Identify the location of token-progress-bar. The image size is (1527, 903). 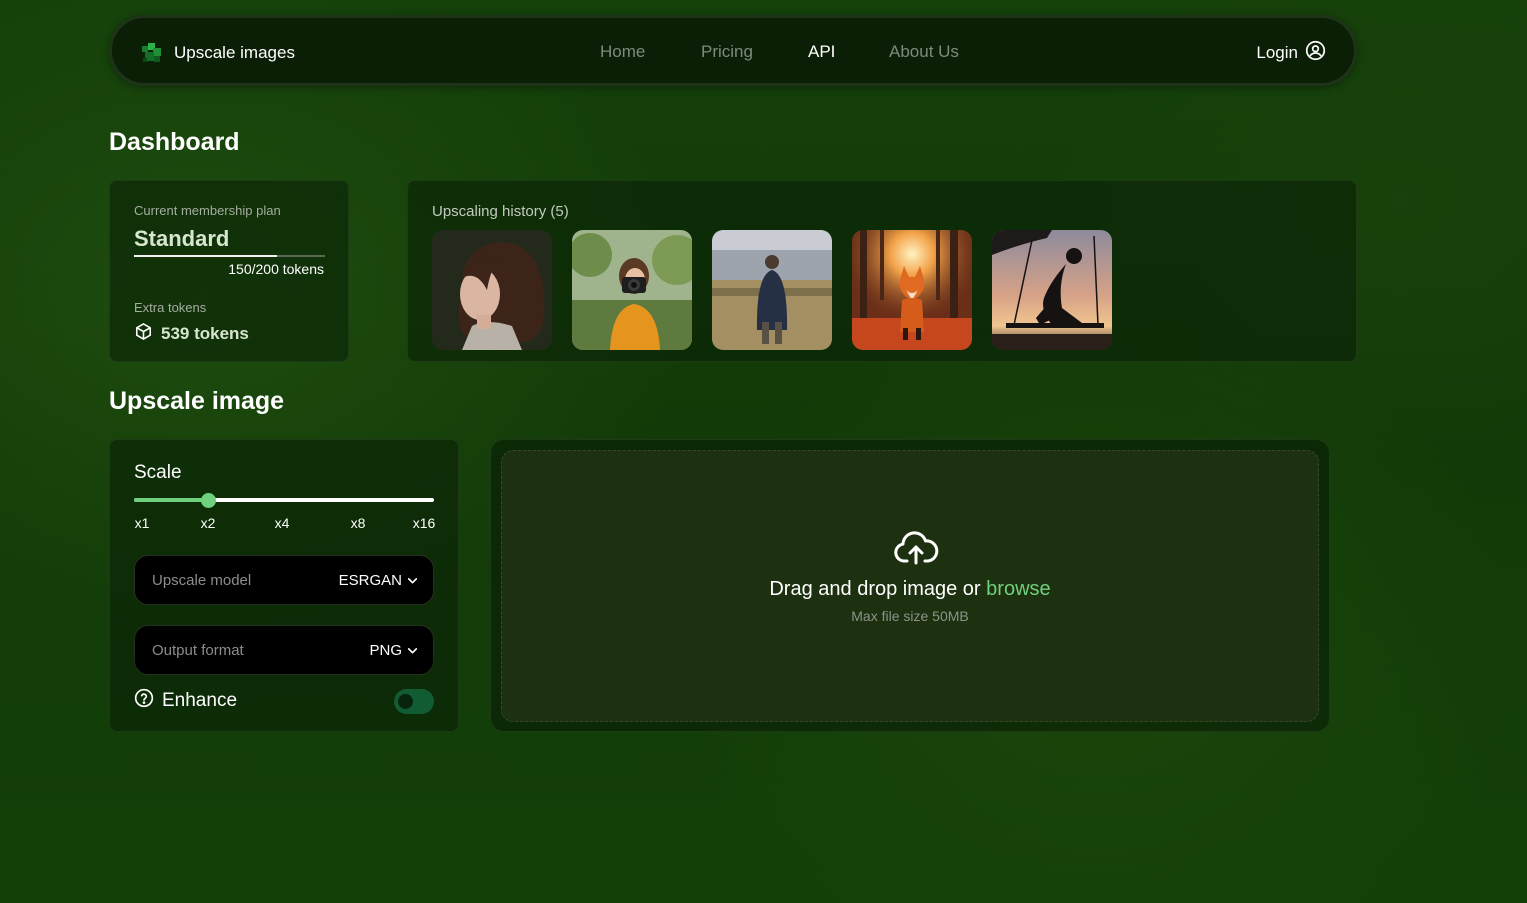
(229, 256).